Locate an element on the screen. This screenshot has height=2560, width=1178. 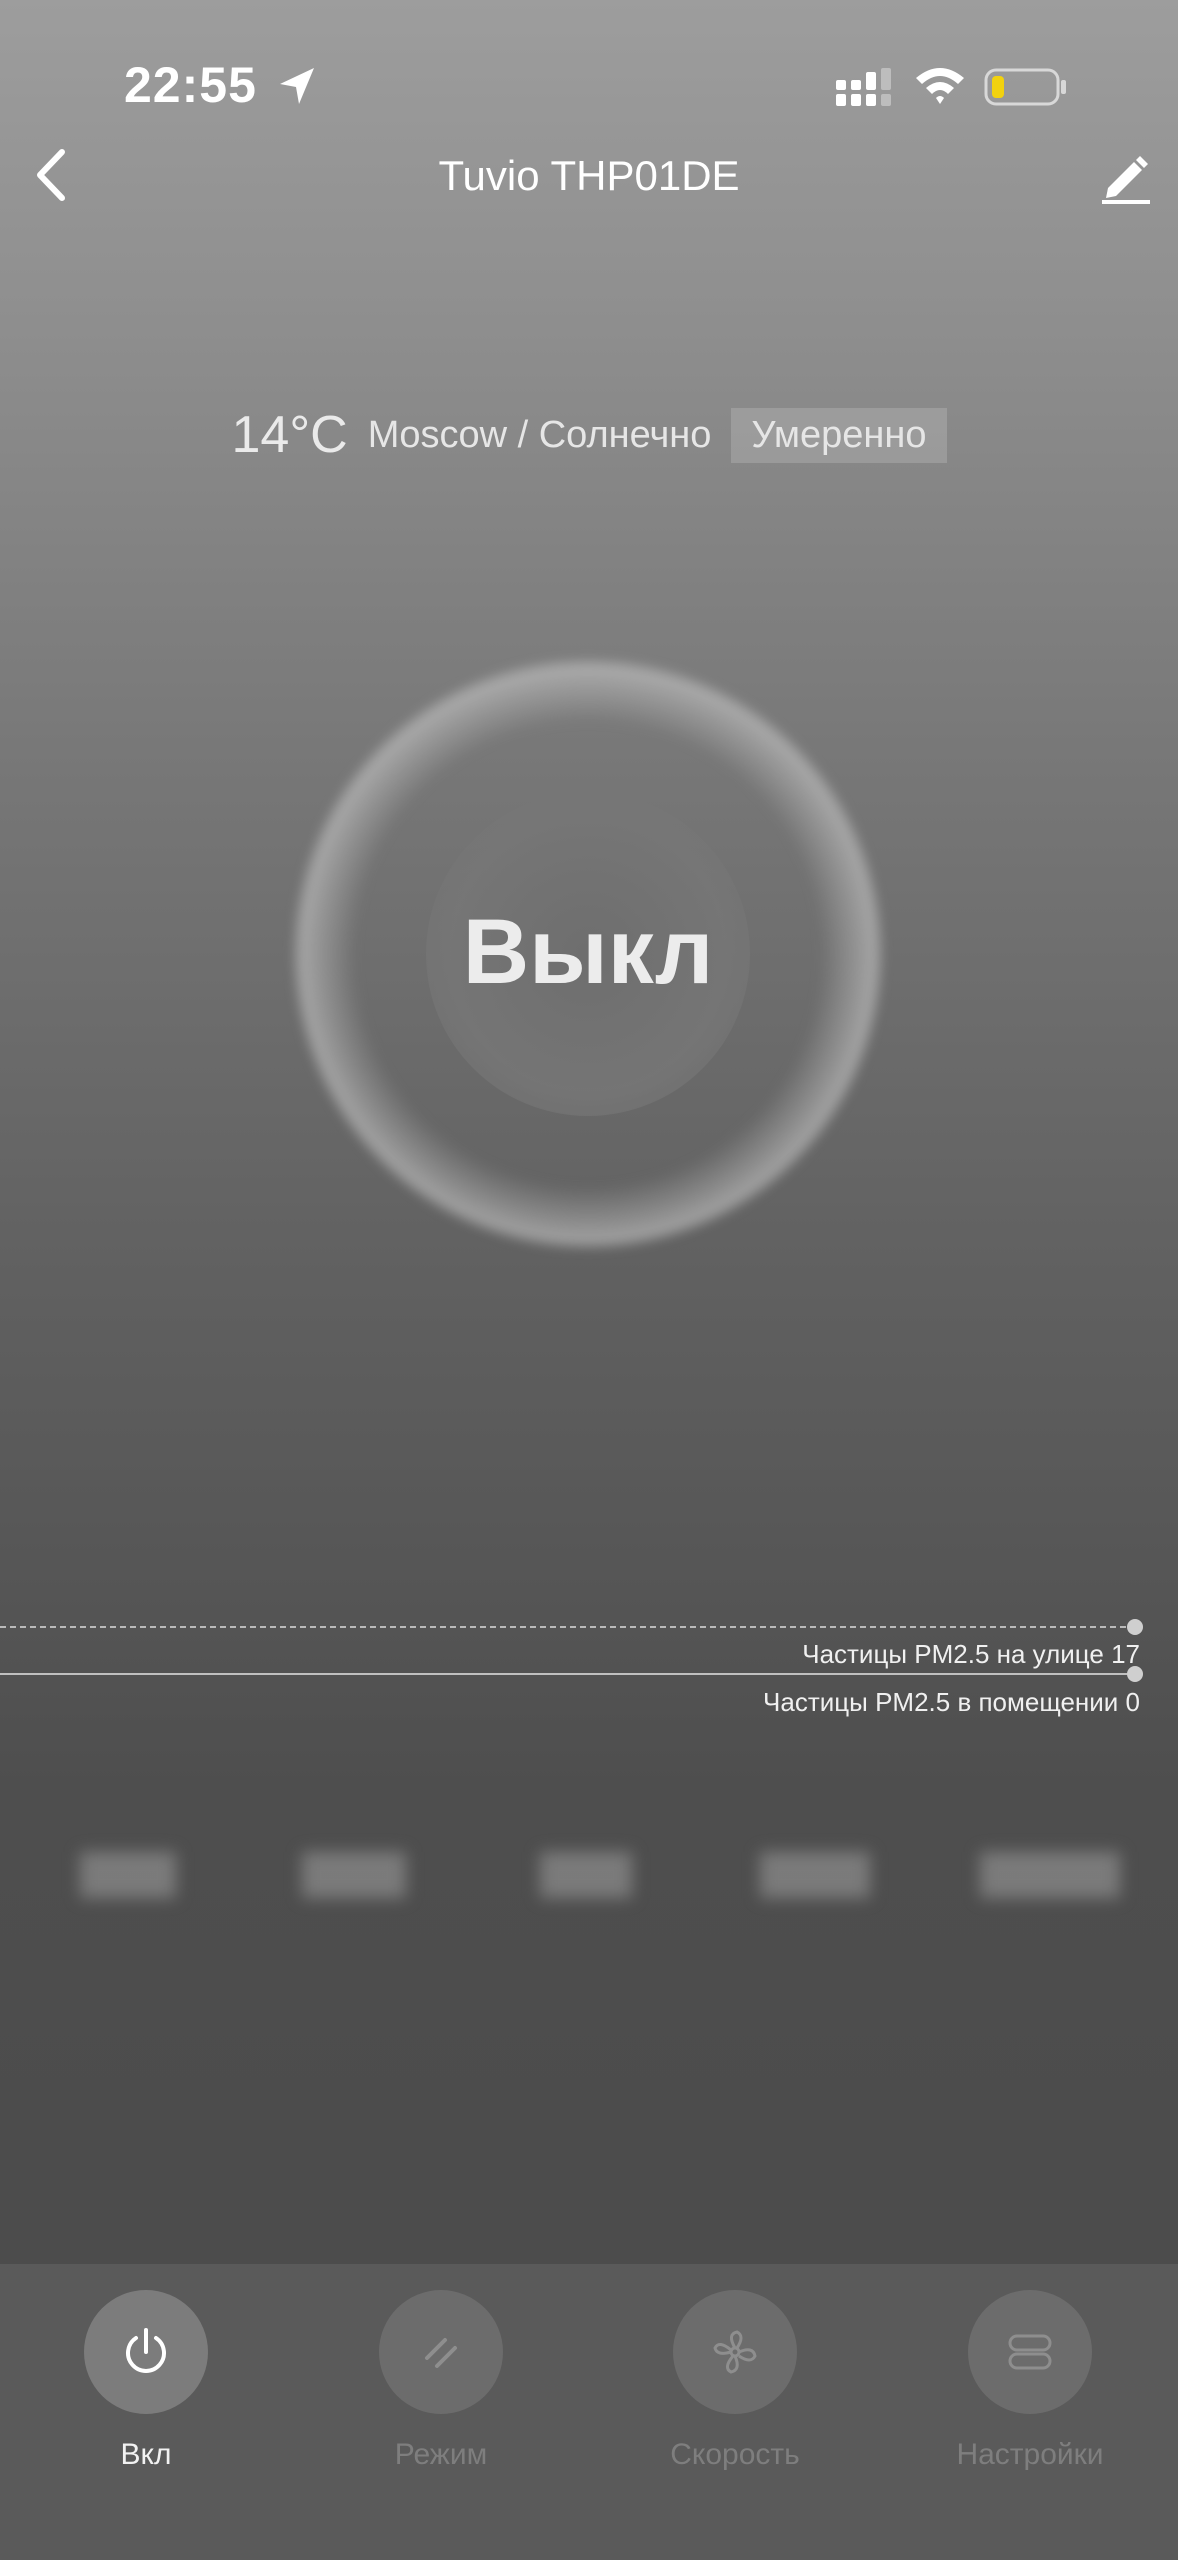
tab-speed: Скорость is located at coordinates (735, 2400).